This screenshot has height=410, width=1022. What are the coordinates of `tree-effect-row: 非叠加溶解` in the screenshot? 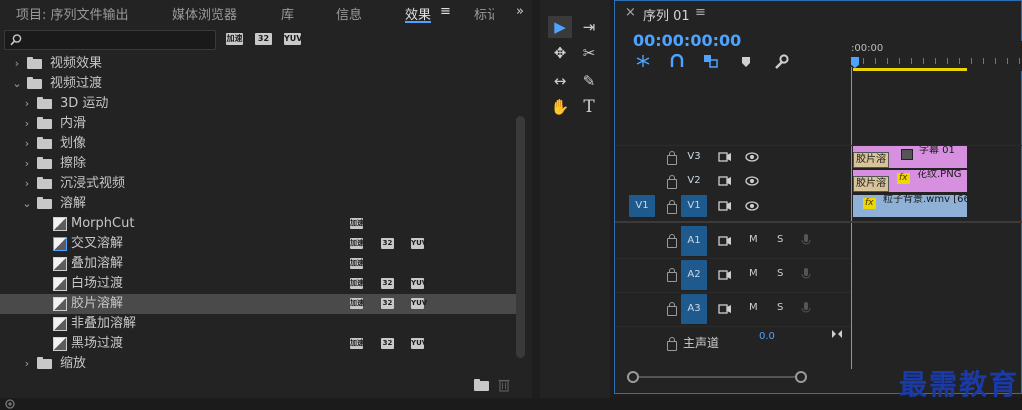 It's located at (258, 324).